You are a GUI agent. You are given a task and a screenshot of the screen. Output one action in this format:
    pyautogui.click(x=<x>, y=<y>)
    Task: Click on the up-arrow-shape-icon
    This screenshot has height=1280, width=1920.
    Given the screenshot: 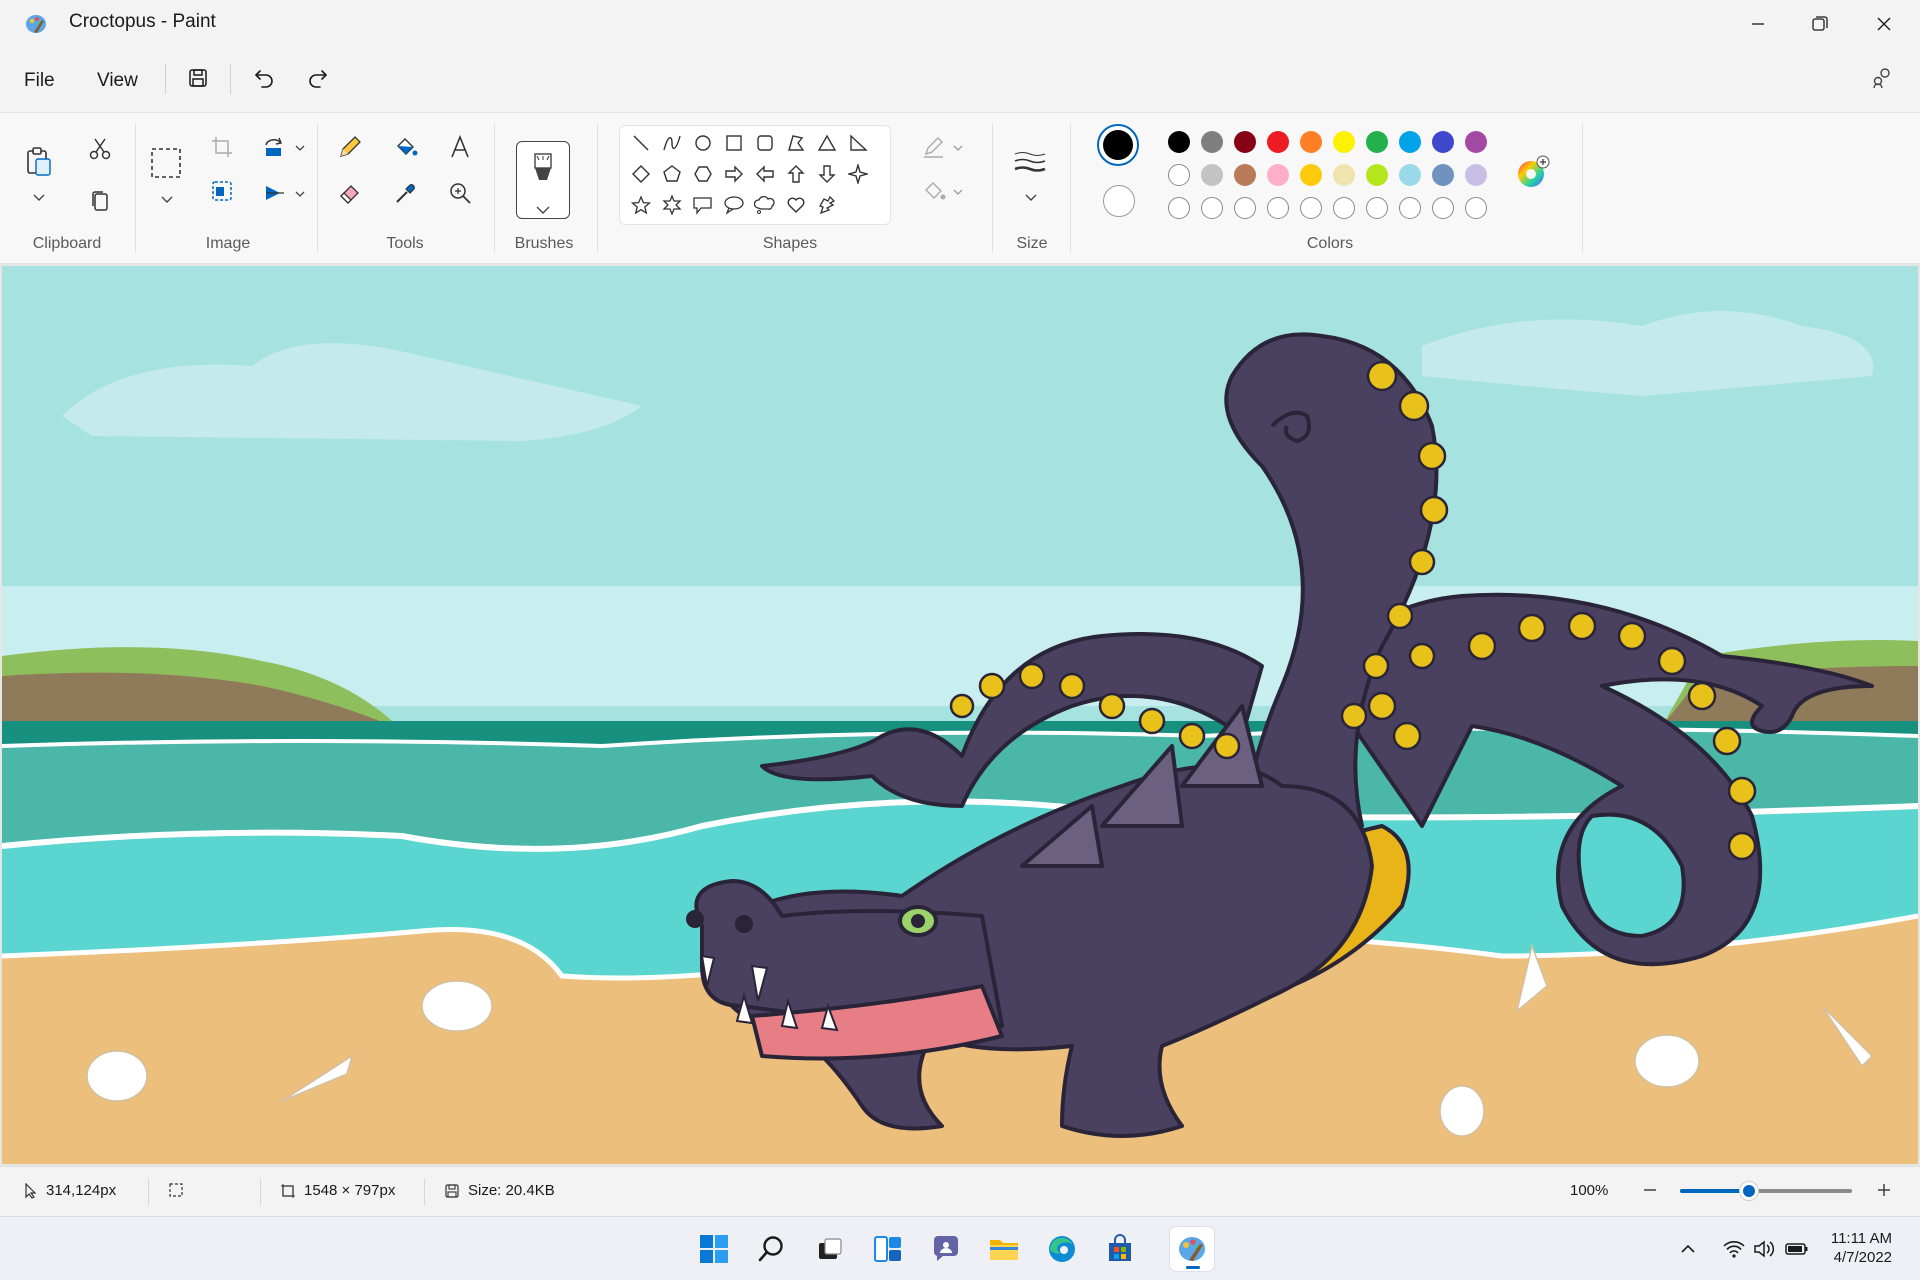 What is the action you would take?
    pyautogui.click(x=796, y=174)
    